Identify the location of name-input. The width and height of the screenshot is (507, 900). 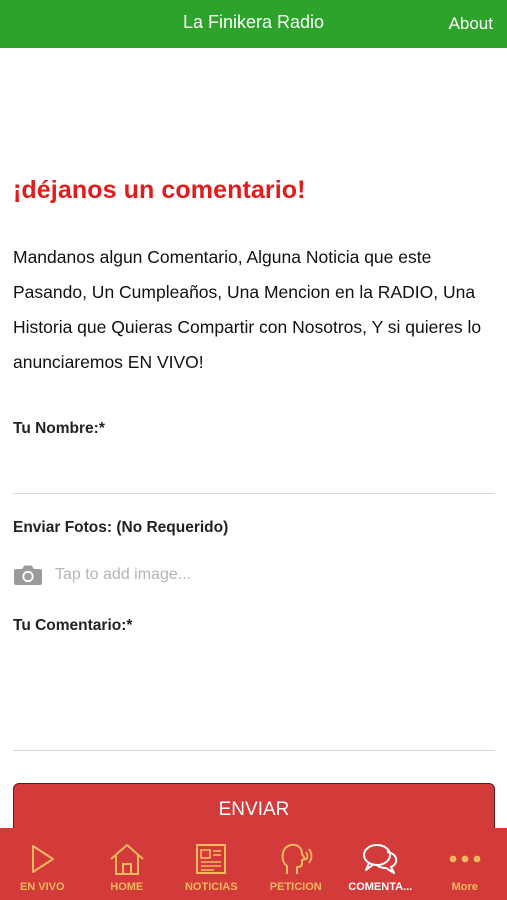
(254, 470).